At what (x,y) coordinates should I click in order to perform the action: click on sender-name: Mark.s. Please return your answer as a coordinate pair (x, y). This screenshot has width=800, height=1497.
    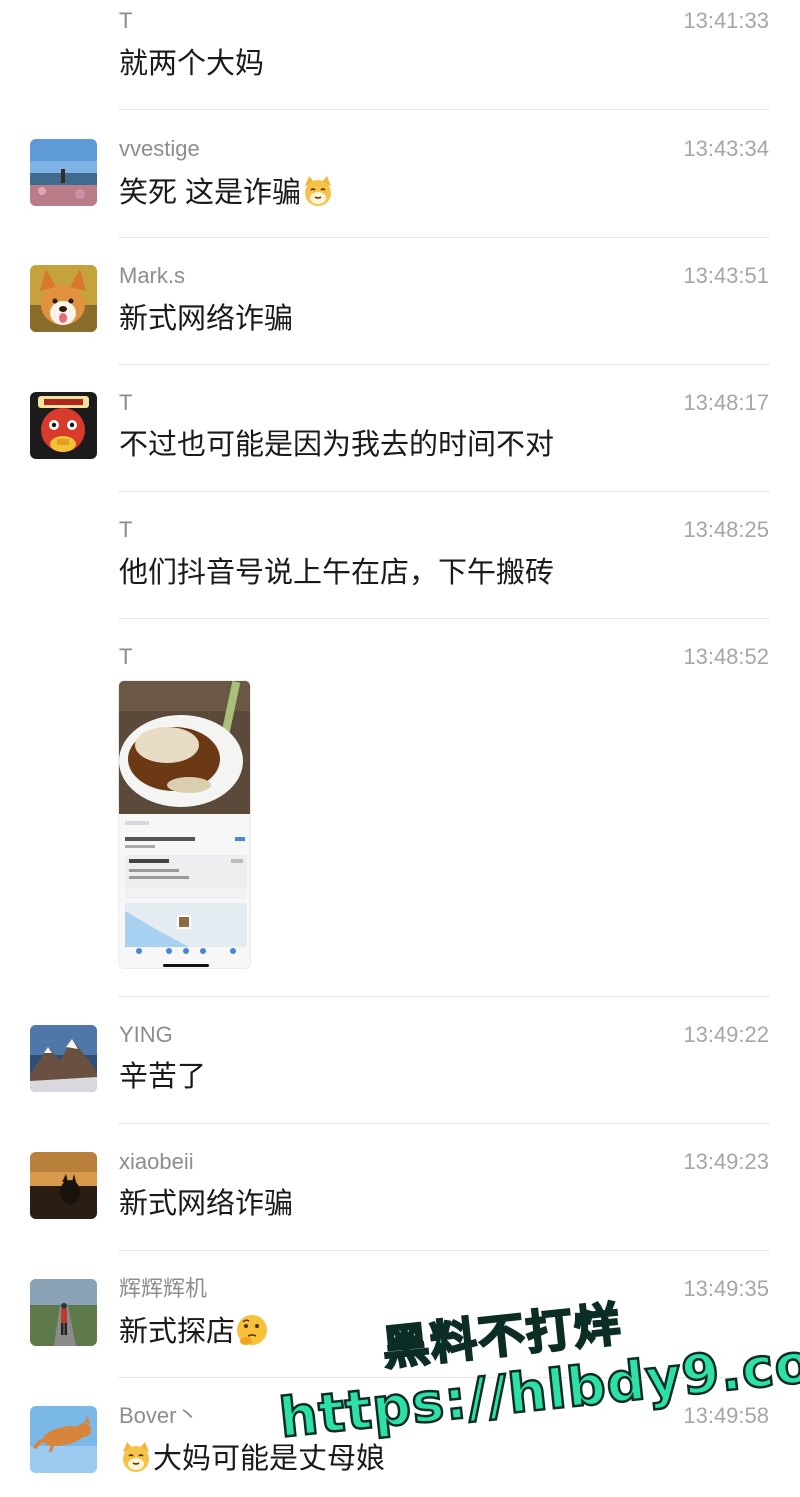
    Looking at the image, I should click on (152, 276).